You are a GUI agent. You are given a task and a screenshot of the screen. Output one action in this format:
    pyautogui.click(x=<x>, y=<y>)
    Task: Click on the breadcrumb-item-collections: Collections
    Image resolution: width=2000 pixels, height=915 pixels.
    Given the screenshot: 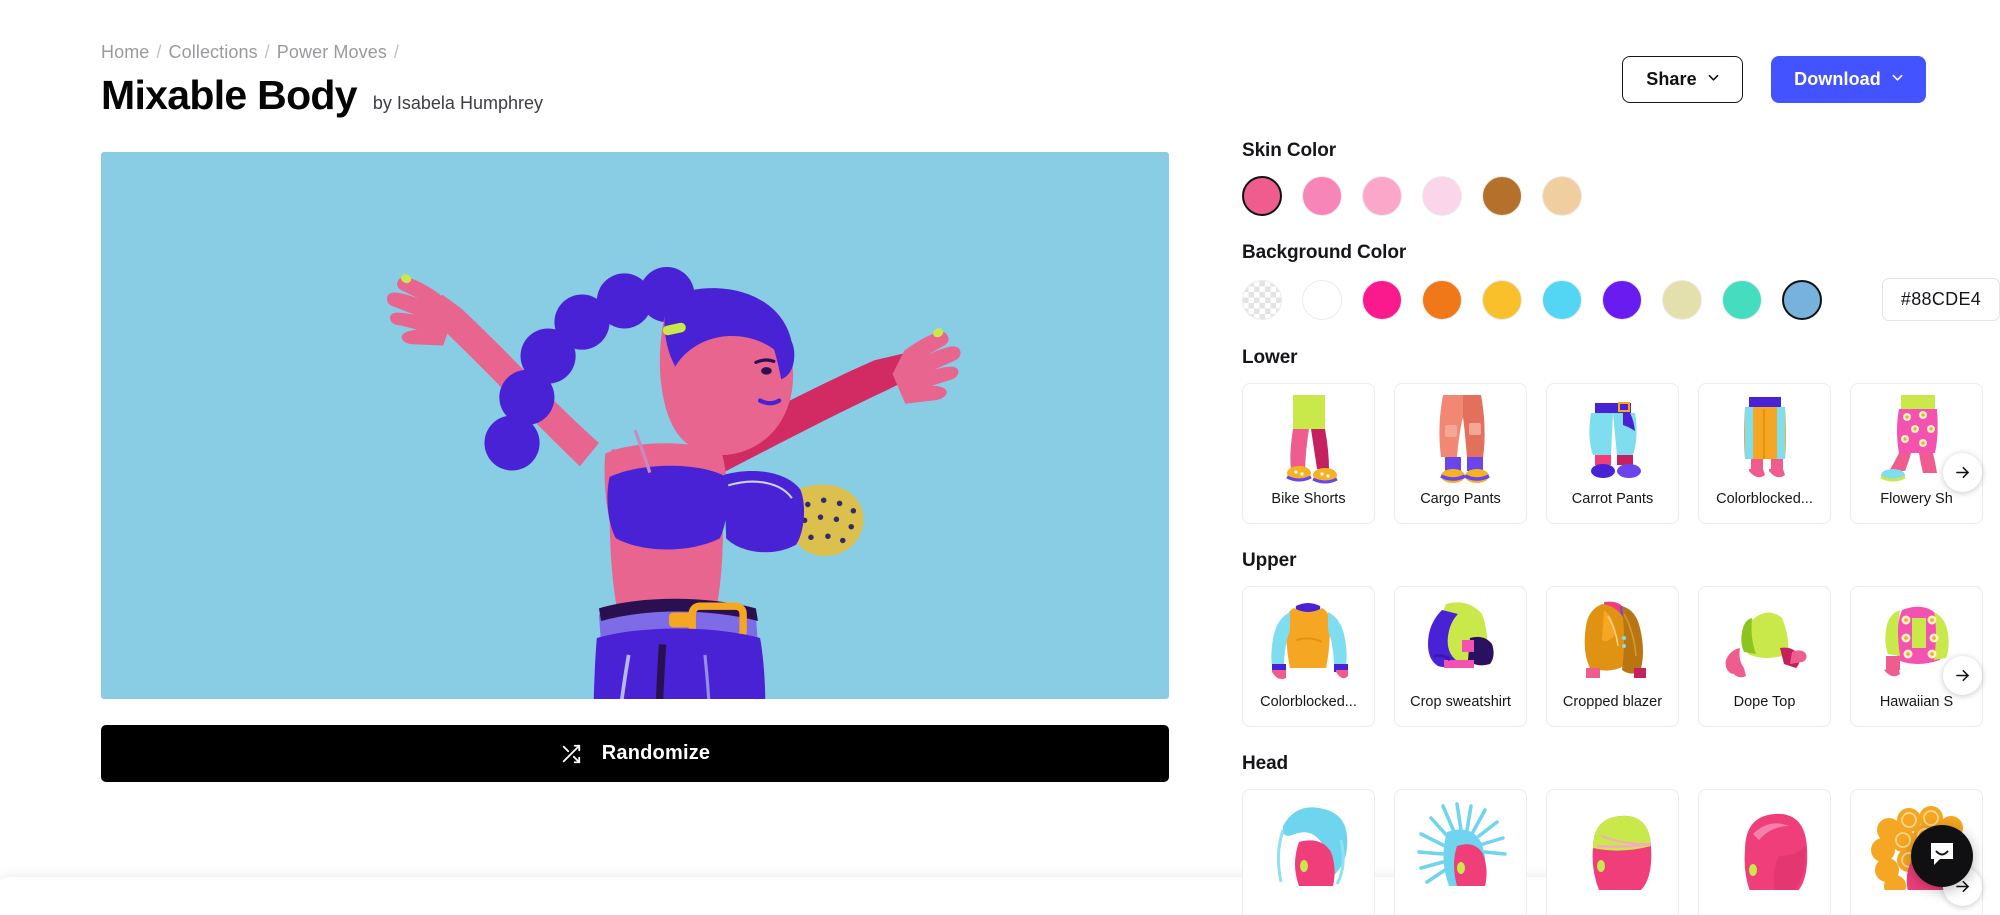 What is the action you would take?
    pyautogui.click(x=213, y=52)
    